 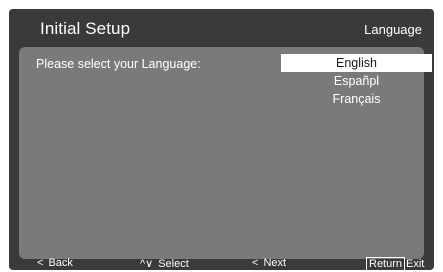 I want to click on exit-hint: Return Exit, so click(x=395, y=263).